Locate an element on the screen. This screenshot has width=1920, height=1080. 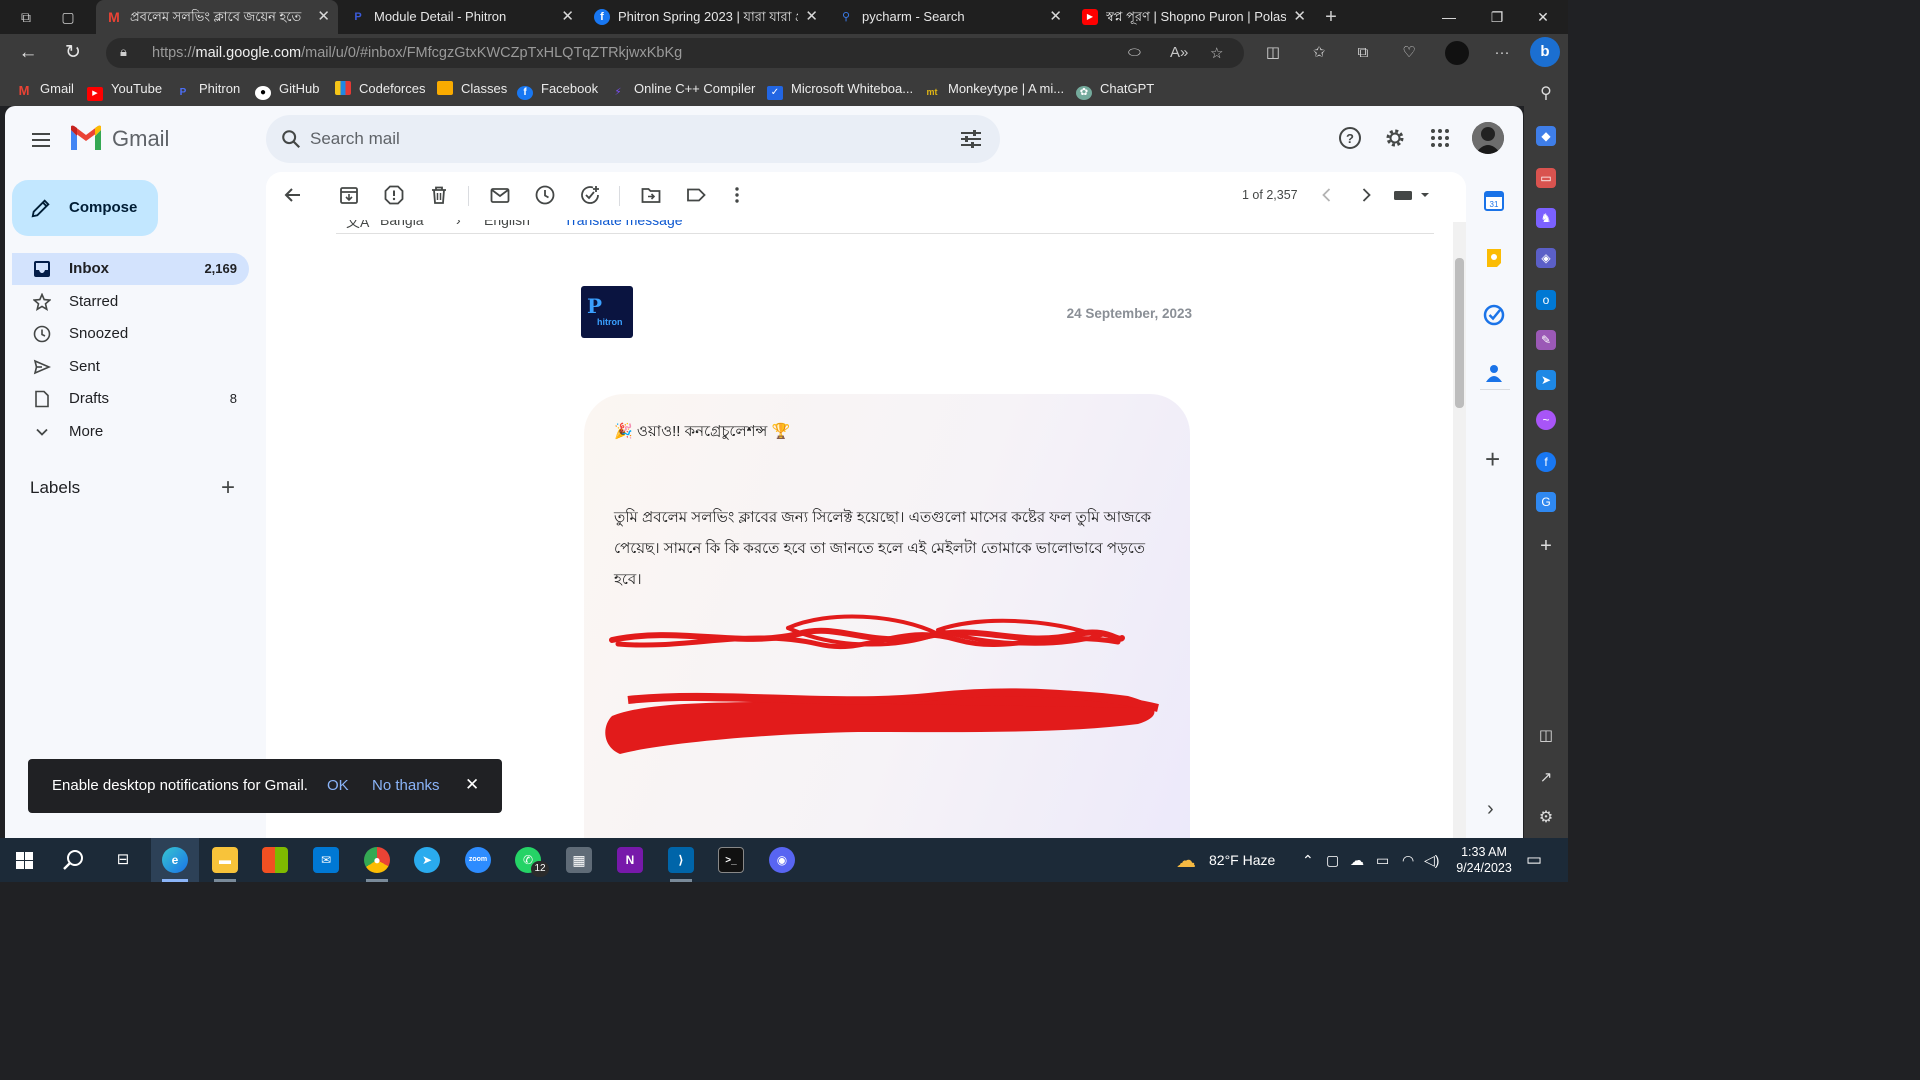
bookmark-classes: Classes is located at coordinates (472, 89).